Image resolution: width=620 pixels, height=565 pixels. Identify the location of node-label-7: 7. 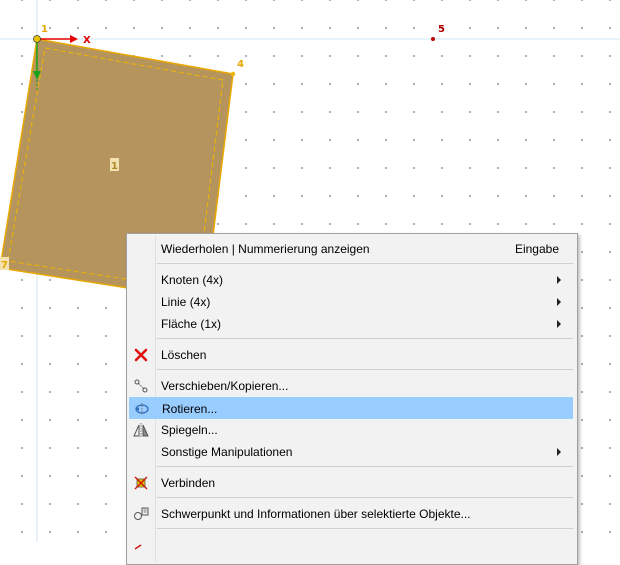
(4, 265).